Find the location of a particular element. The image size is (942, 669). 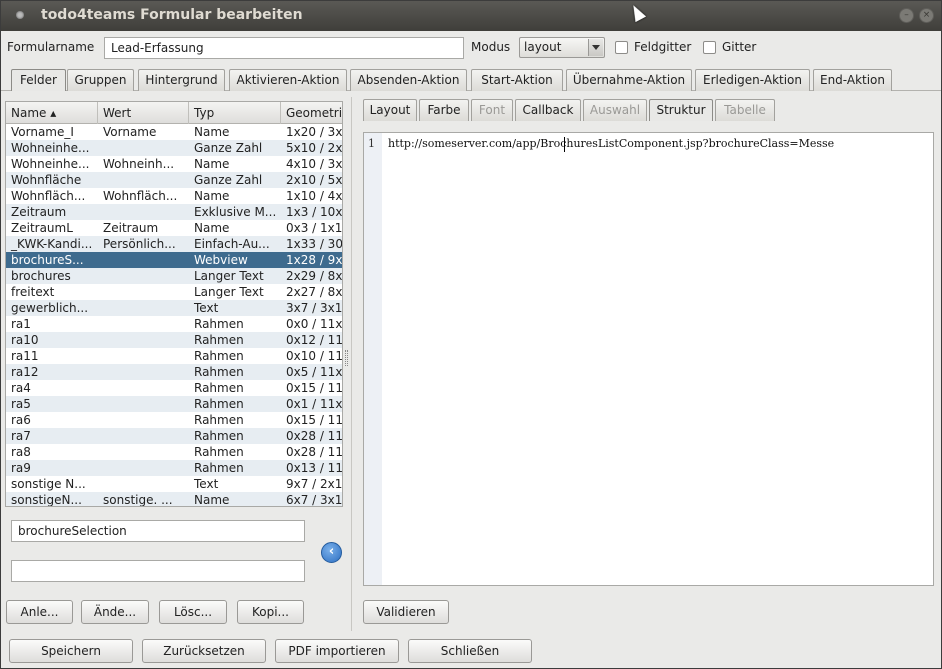

splitter-grip-icon is located at coordinates (346, 358).